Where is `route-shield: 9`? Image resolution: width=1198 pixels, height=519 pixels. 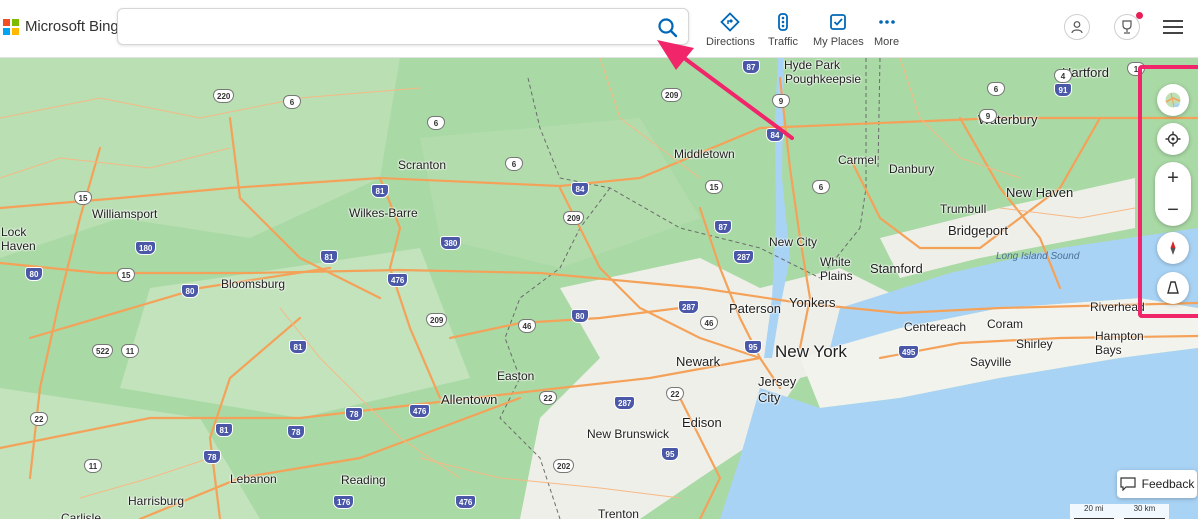 route-shield: 9 is located at coordinates (988, 116).